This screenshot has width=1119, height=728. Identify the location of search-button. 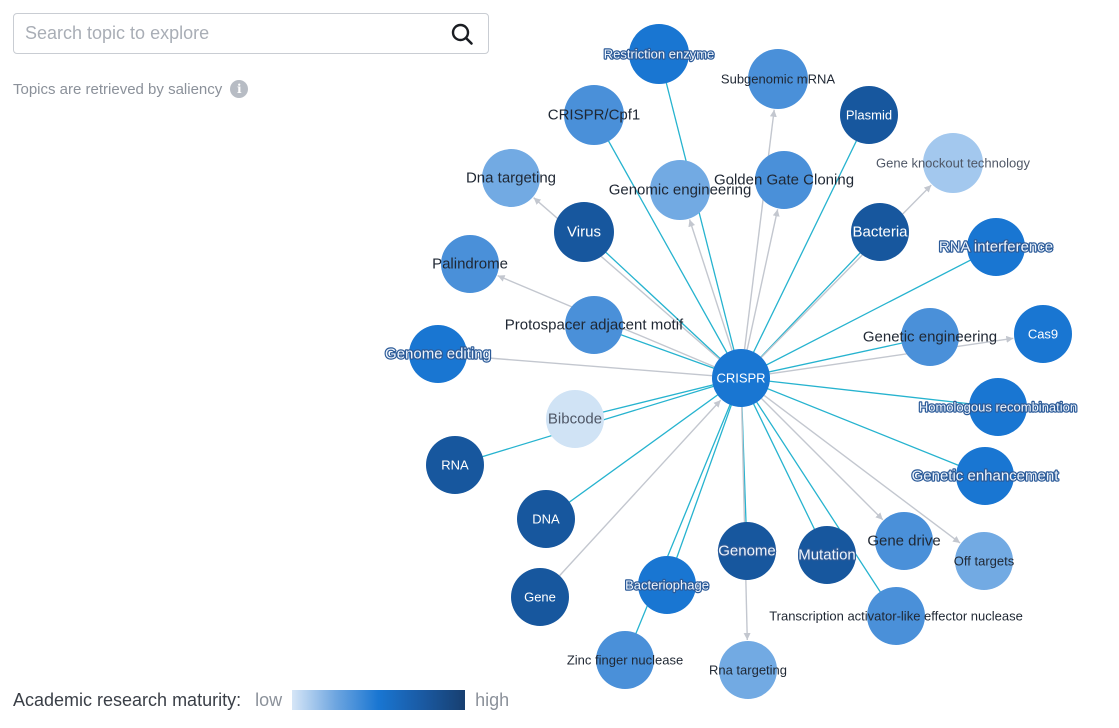
(462, 34).